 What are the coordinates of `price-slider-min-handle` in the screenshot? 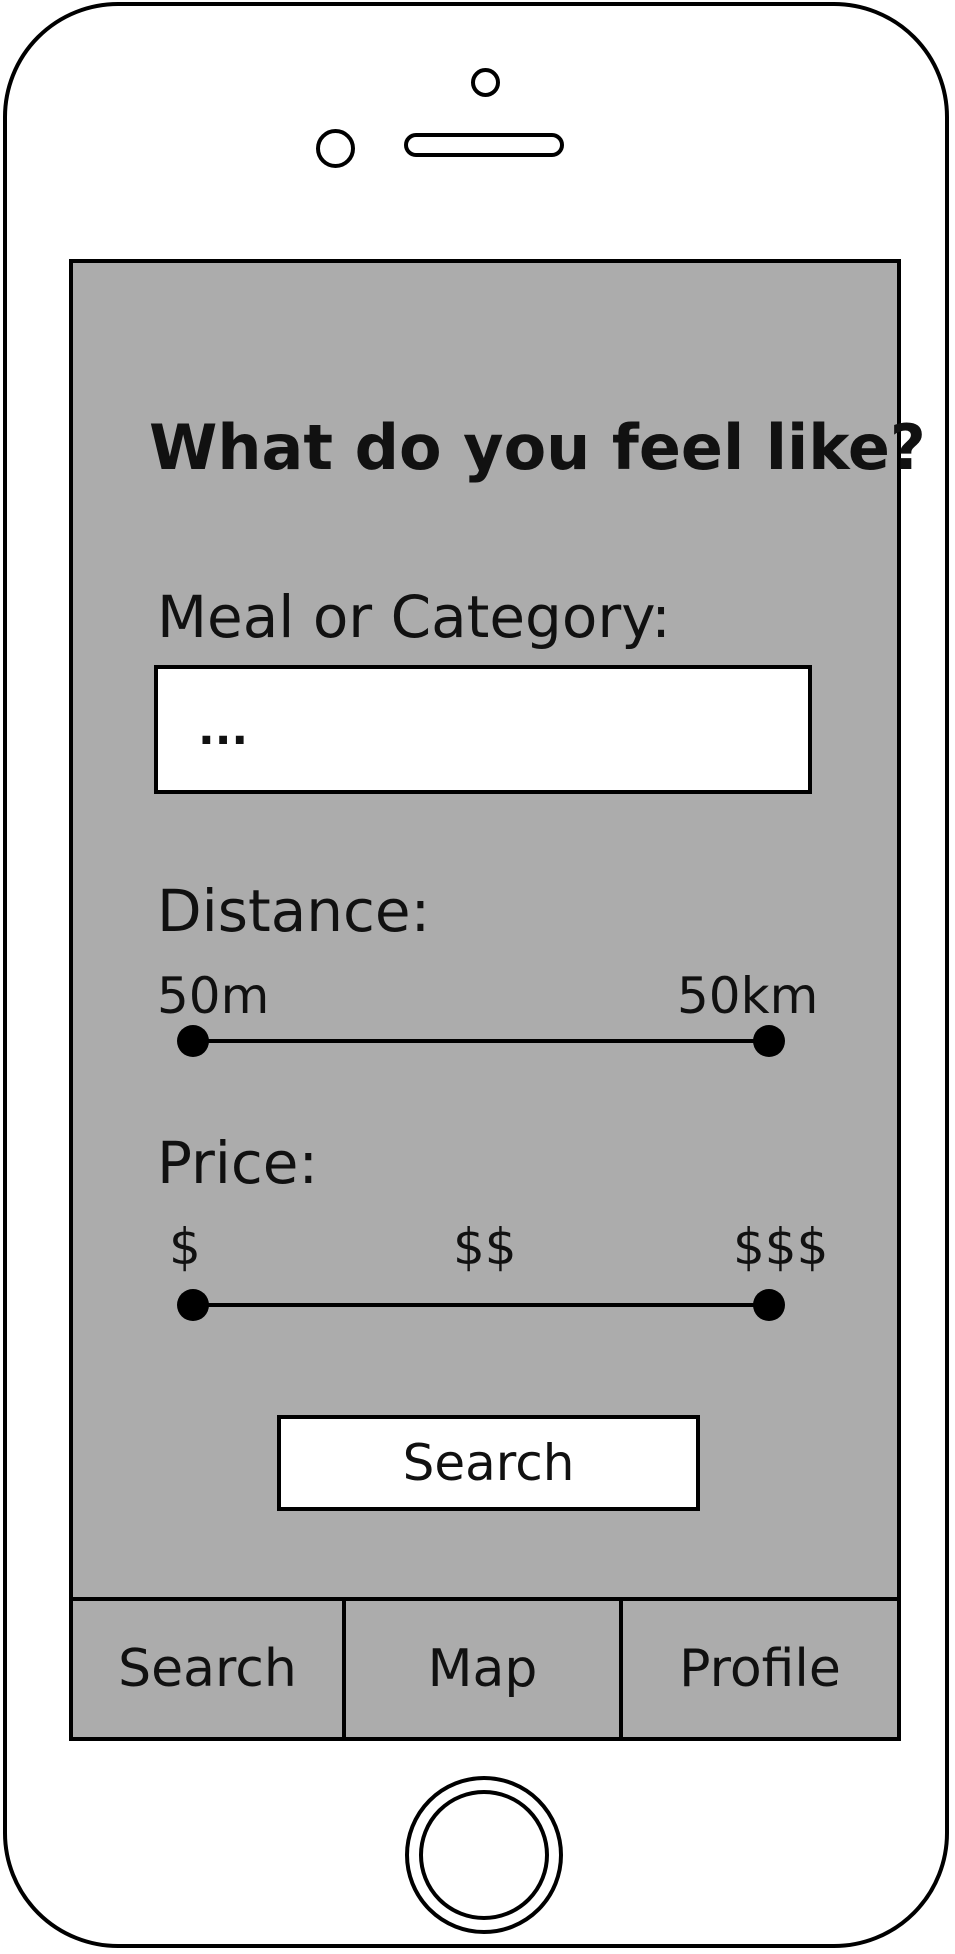 It's located at (193, 1305).